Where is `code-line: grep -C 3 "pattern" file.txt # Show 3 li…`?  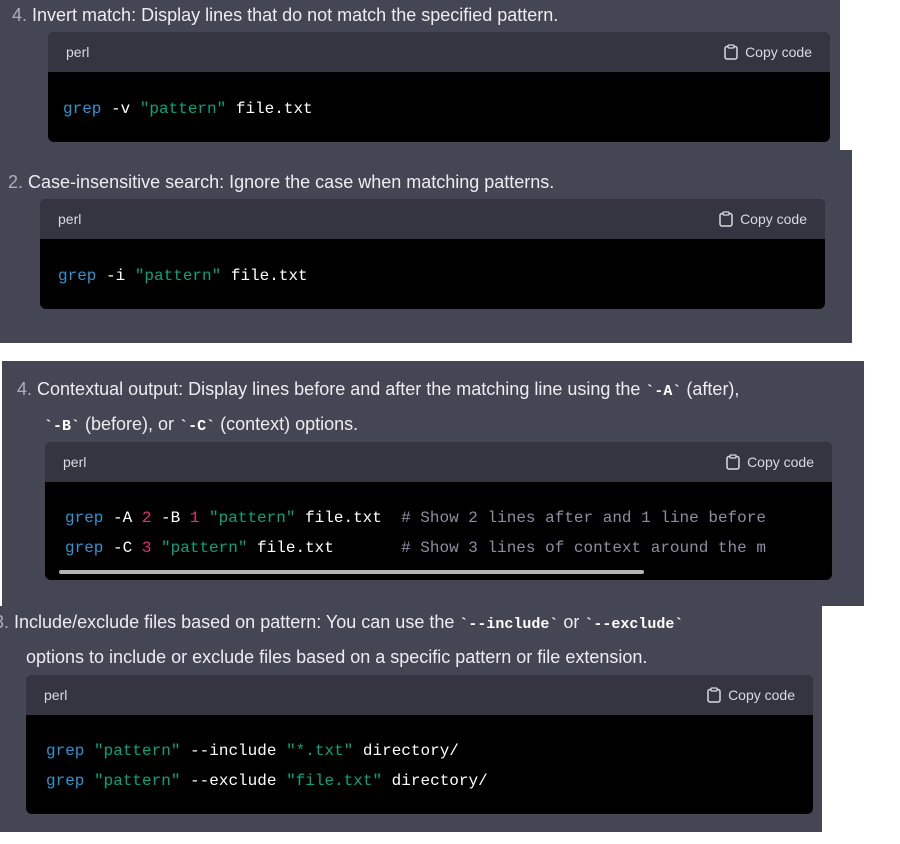
code-line: grep -C 3 "pattern" file.txt # Show 3 li… is located at coordinates (415, 548).